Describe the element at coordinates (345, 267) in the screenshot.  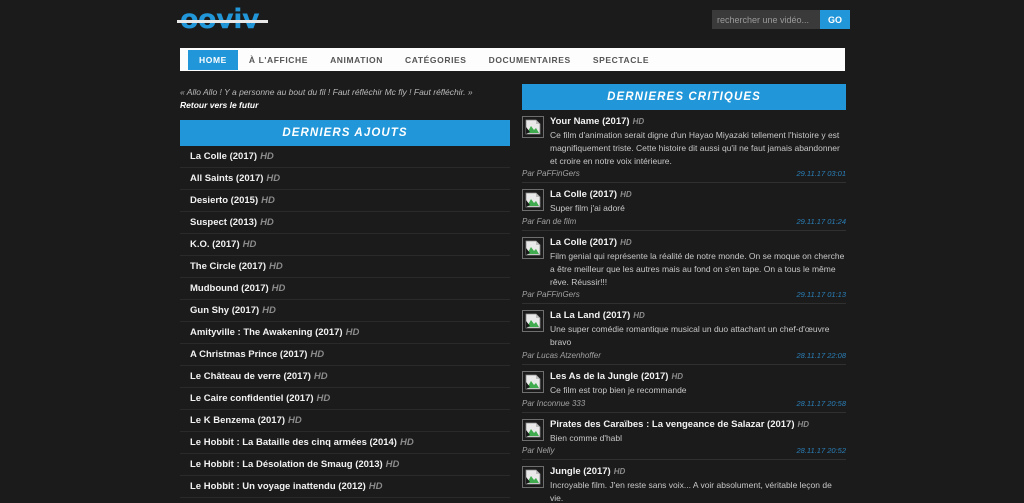
I see `movie-list-item: The Circle (2017) HD` at that location.